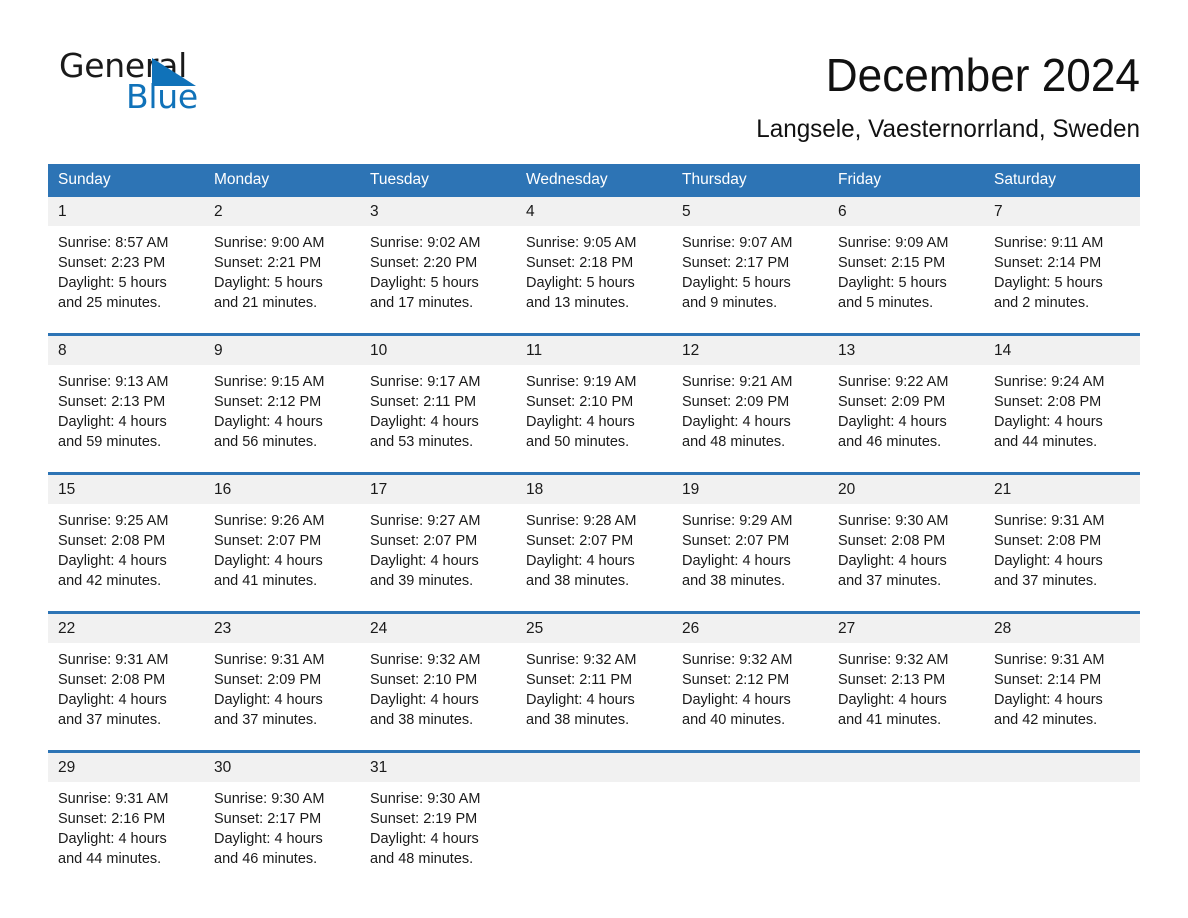  What do you see at coordinates (893, 243) in the screenshot?
I see `sunrise-text: Sunrise: 9:09 AM` at bounding box center [893, 243].